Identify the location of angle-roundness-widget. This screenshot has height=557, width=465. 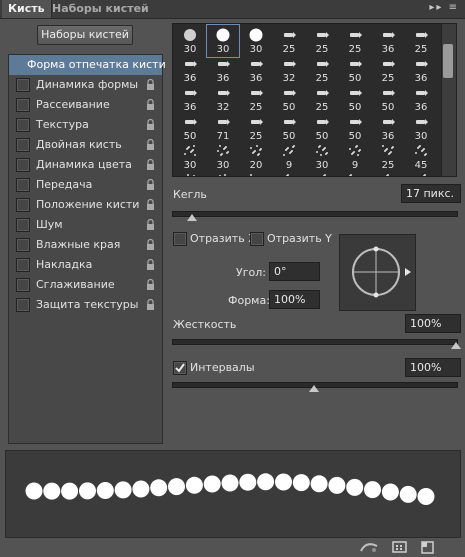
(377, 272).